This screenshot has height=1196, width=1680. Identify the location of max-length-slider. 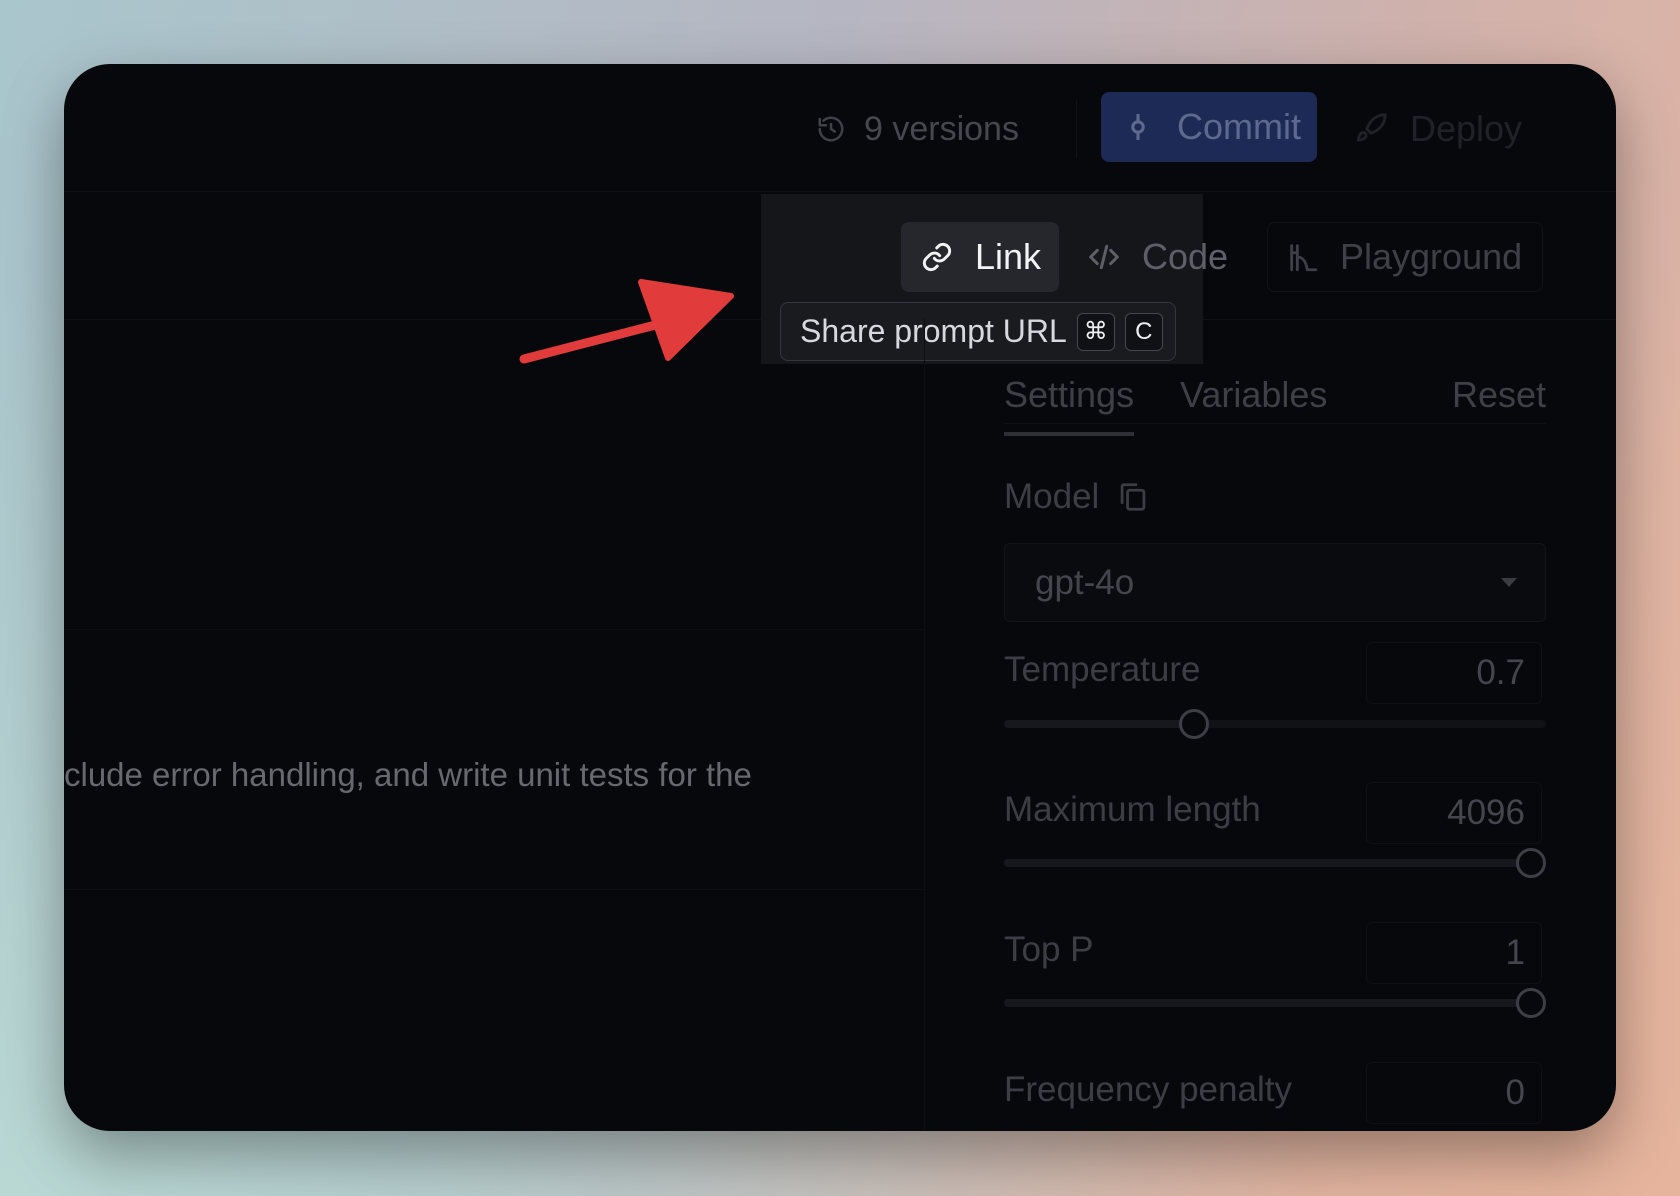
(1275, 863).